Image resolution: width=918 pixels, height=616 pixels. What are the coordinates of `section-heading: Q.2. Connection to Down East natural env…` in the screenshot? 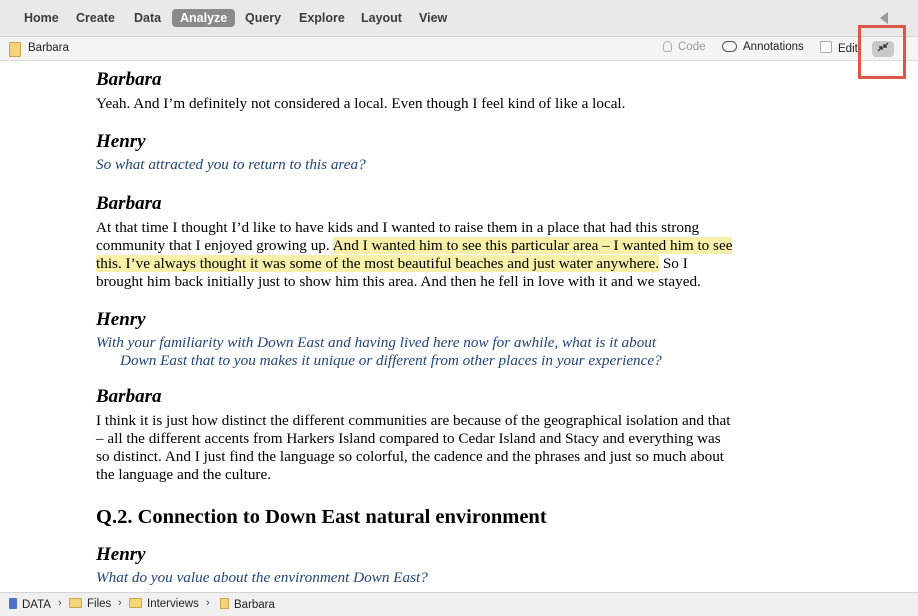 It's located at (321, 516).